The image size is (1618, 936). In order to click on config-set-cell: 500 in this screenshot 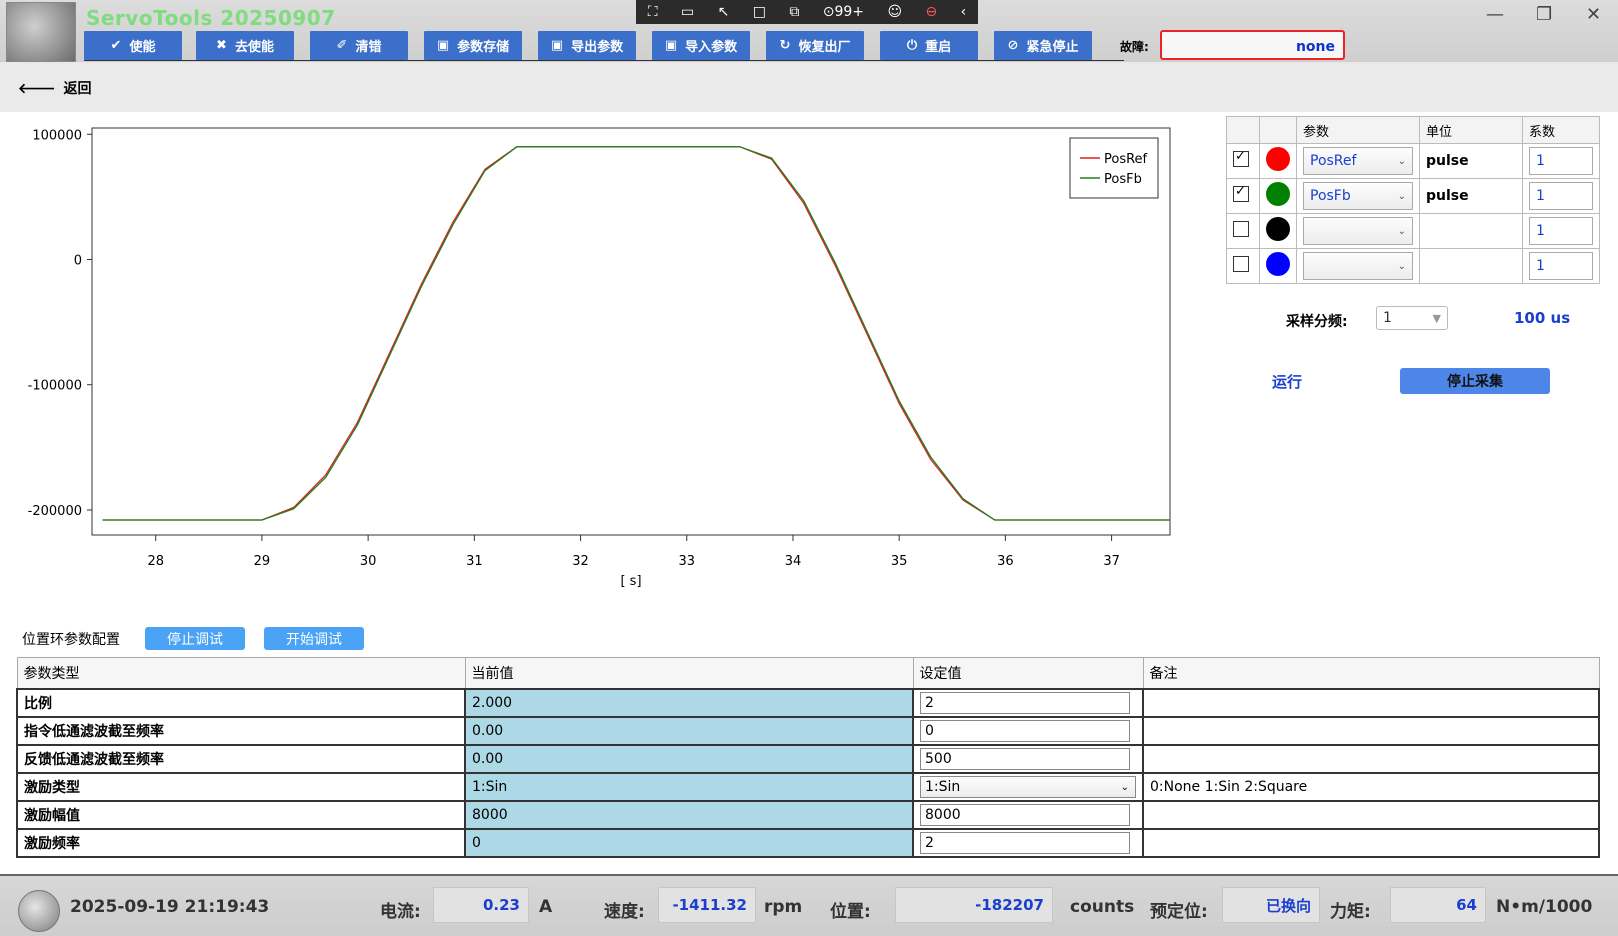, I will do `click(1028, 759)`.